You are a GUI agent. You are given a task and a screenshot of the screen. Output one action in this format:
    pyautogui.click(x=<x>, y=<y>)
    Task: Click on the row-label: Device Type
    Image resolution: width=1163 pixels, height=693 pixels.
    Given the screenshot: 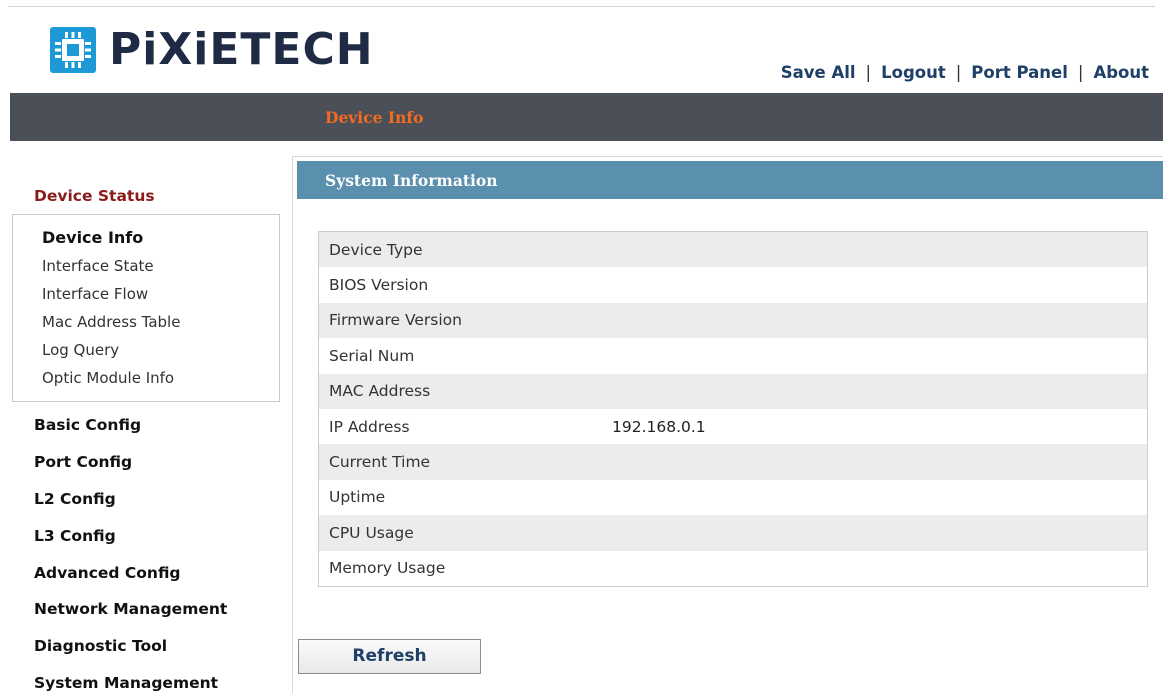 What is the action you would take?
    pyautogui.click(x=376, y=249)
    